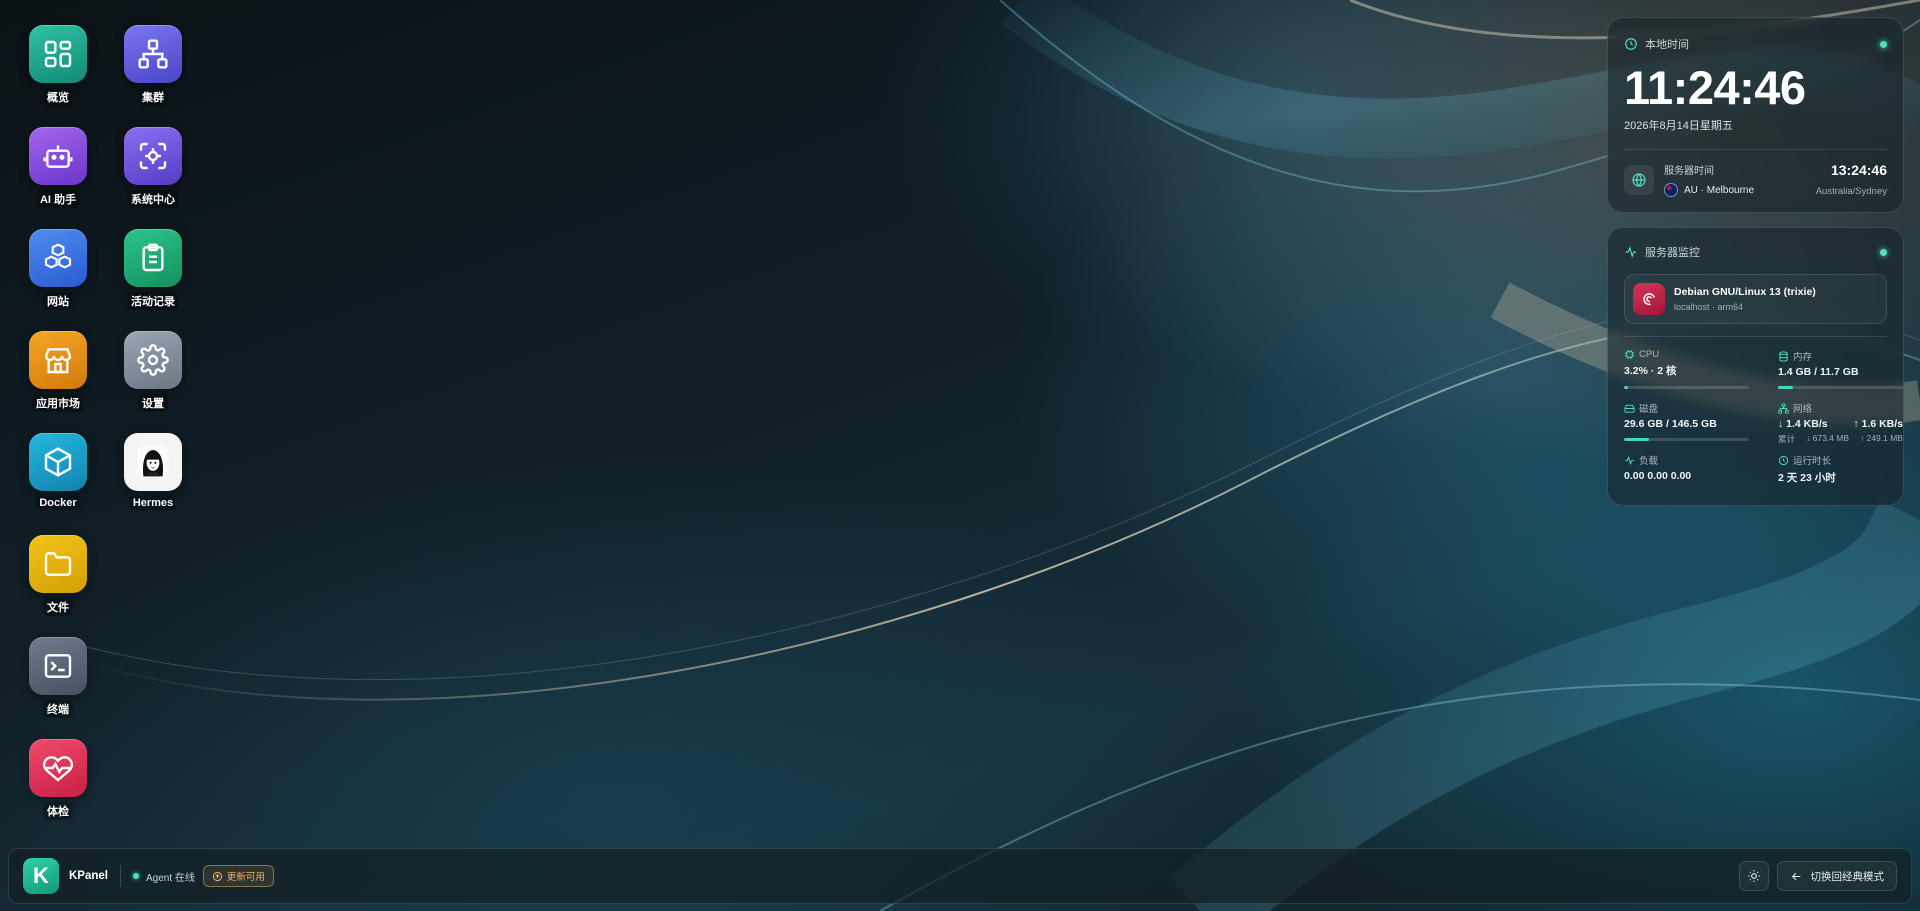 Image resolution: width=1920 pixels, height=911 pixels. What do you see at coordinates (245, 877) in the screenshot?
I see `update-badge-label: 更新可用` at bounding box center [245, 877].